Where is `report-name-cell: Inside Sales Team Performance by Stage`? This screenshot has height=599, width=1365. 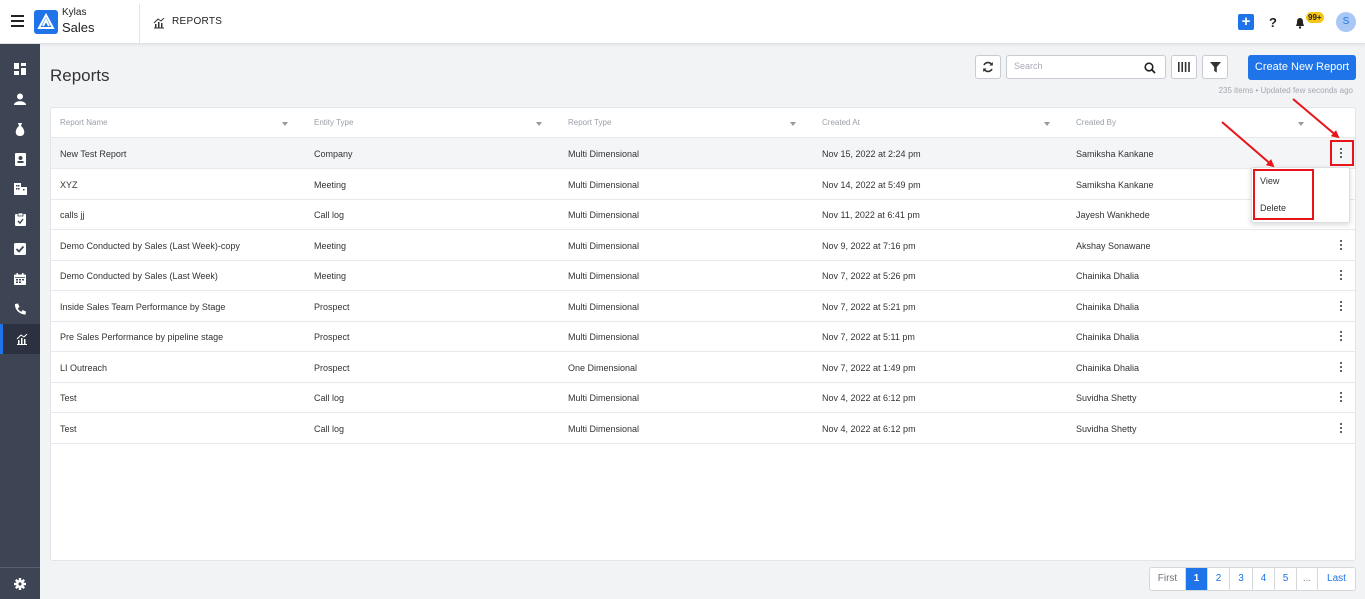 report-name-cell: Inside Sales Team Performance by Stage is located at coordinates (142, 307).